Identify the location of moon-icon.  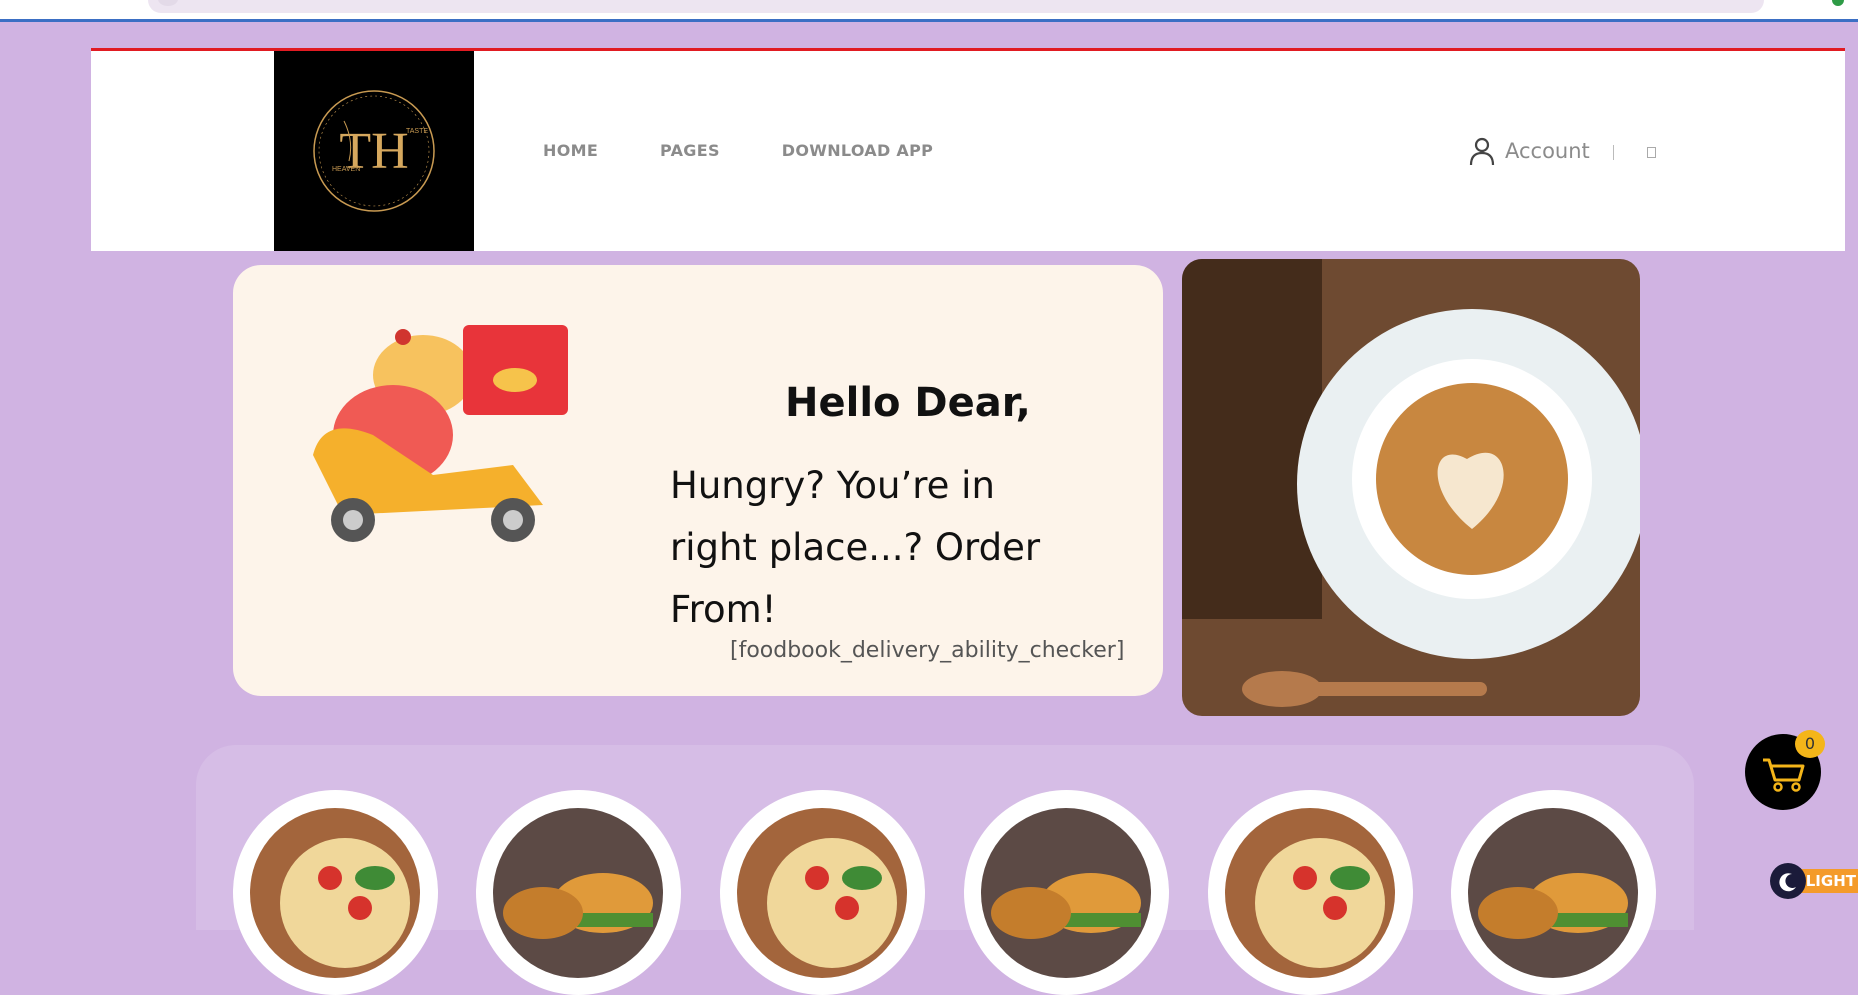
(1788, 881).